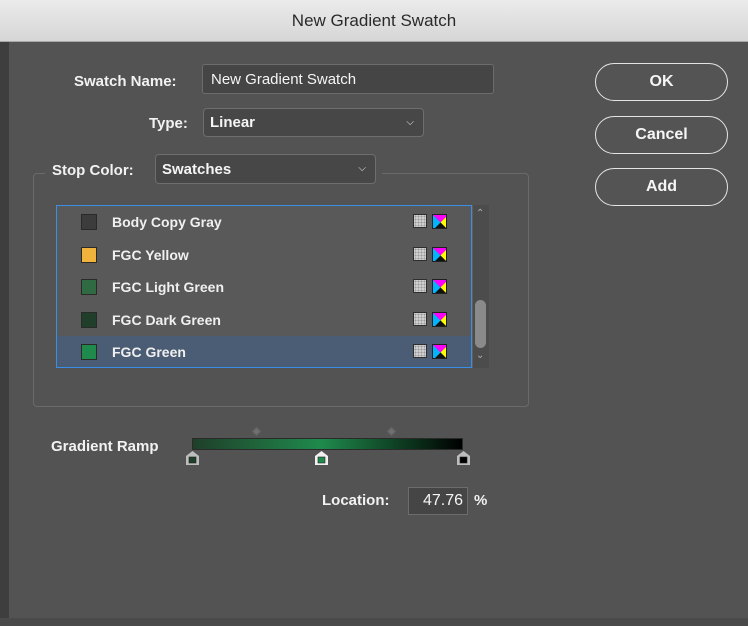 The width and height of the screenshot is (748, 626). I want to click on type-value: Linear, so click(233, 122).